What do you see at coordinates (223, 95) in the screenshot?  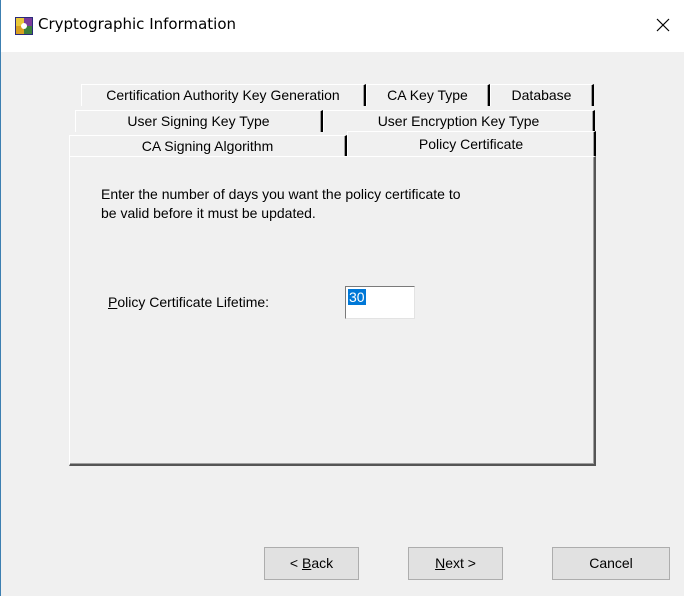 I see `tab-ca-key-generation: Certification Authority Key Generation` at bounding box center [223, 95].